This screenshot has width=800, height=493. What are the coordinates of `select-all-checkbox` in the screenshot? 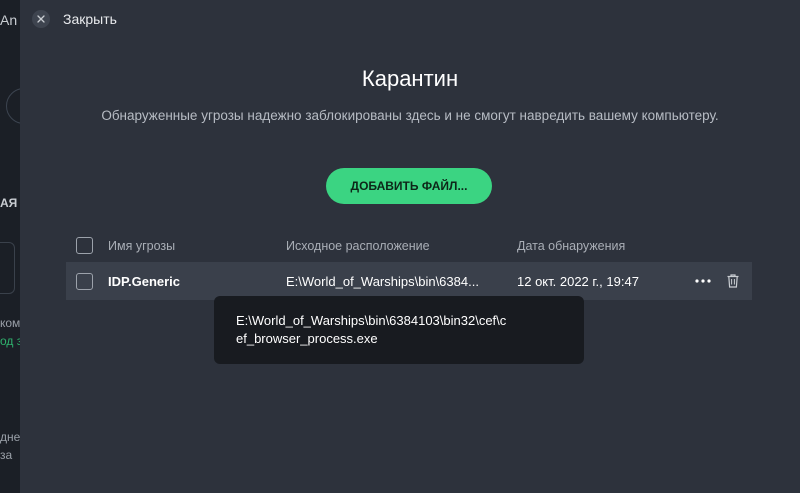 It's located at (84, 245).